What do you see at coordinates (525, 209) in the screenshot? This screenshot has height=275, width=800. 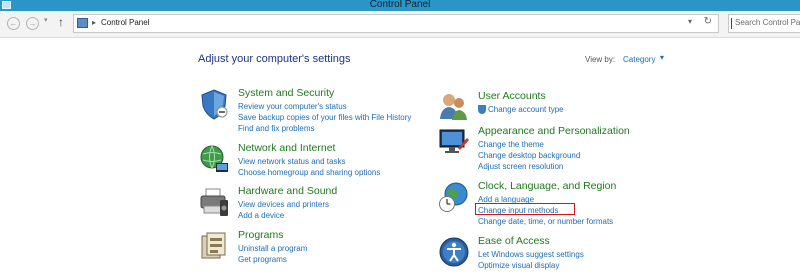 I see `highlight-box` at bounding box center [525, 209].